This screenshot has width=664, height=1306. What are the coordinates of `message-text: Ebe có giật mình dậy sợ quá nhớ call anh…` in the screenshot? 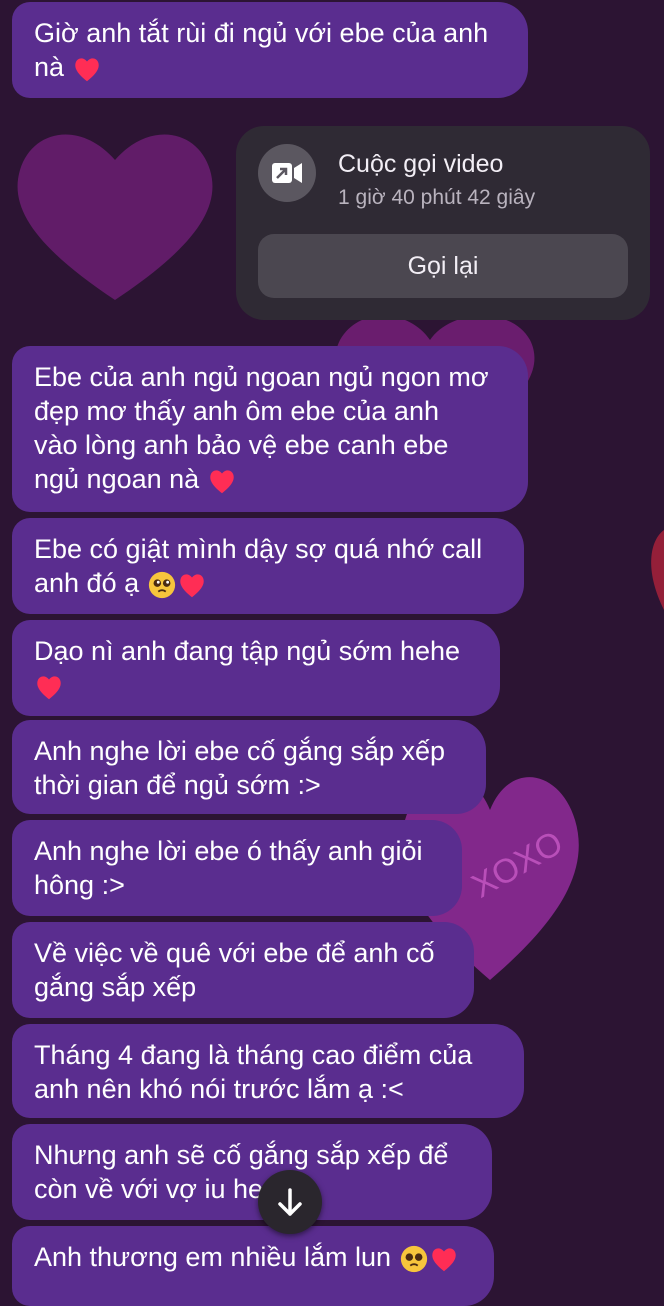 It's located at (258, 566).